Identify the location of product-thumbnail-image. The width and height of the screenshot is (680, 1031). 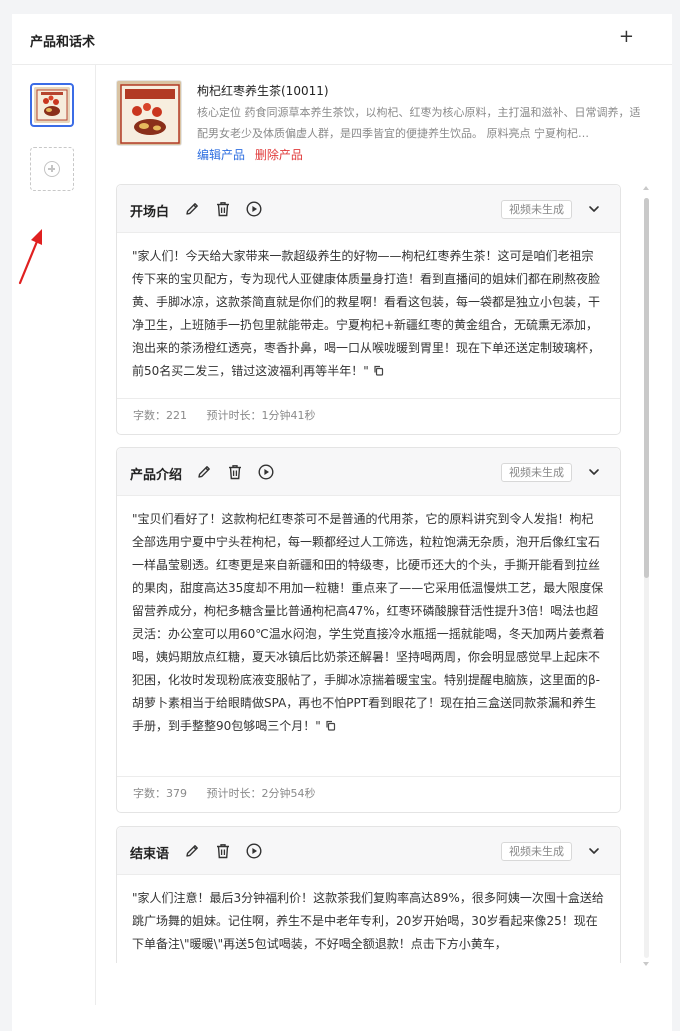
(52, 105).